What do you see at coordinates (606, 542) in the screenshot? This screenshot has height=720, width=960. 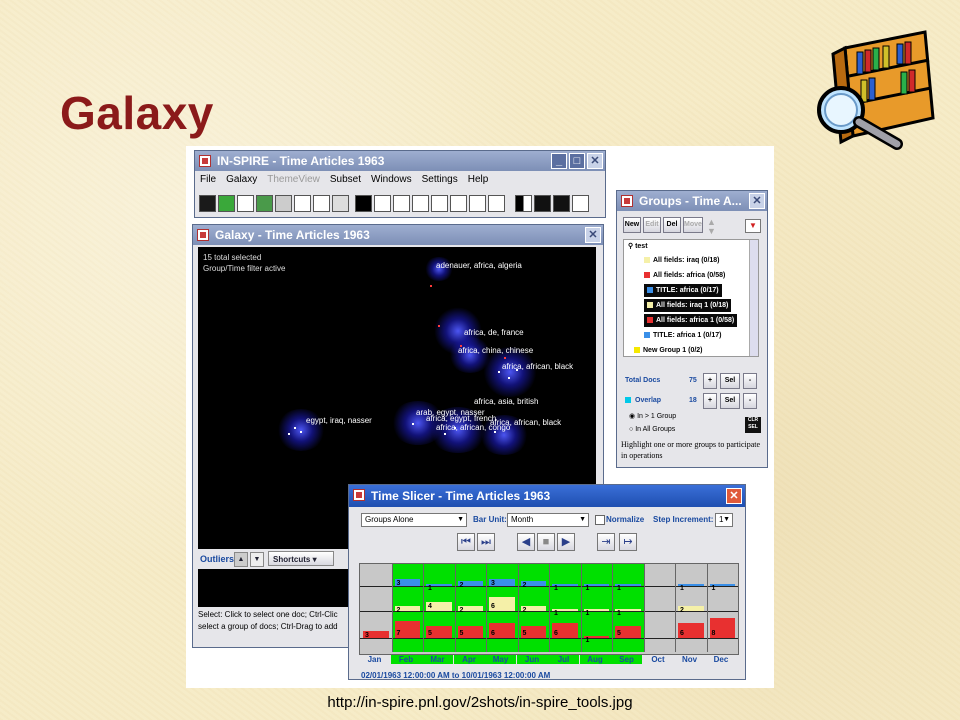 I see `collapse-range-button: ⇥` at bounding box center [606, 542].